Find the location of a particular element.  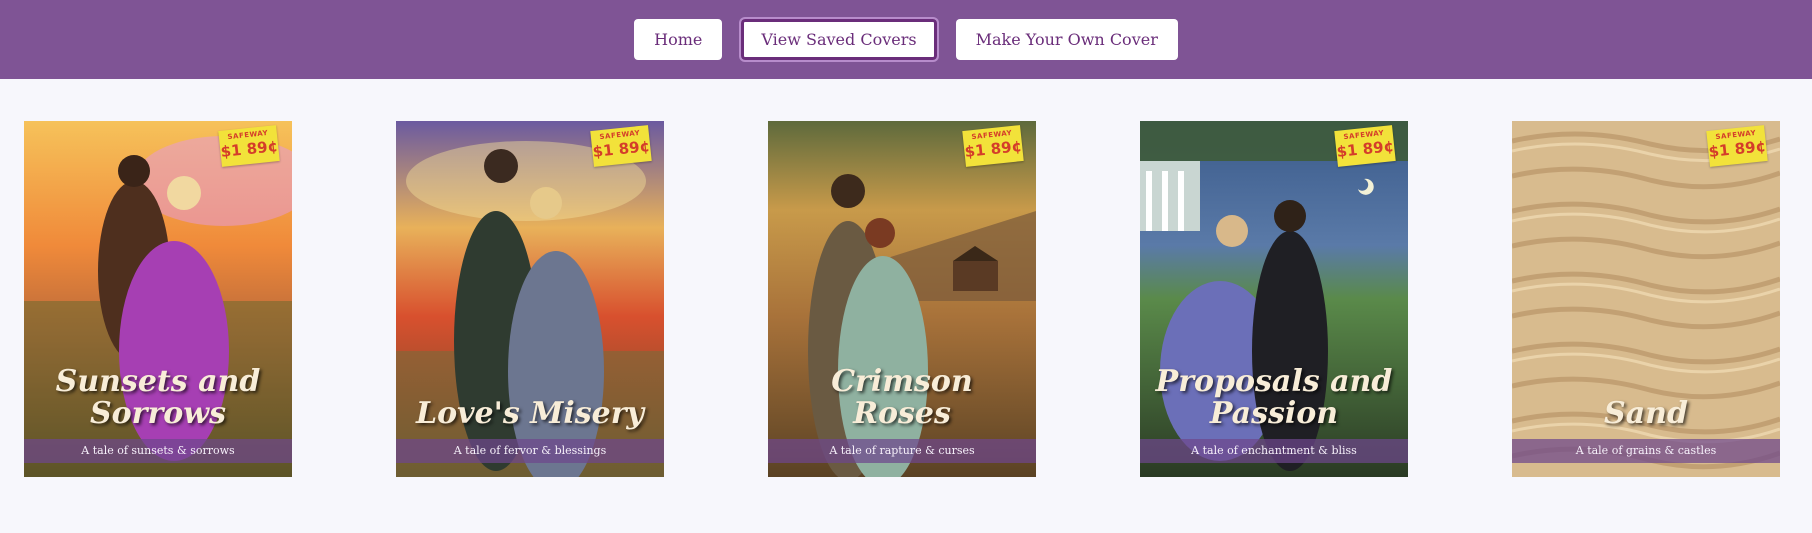

cover-tagline: A tale of rapture & curses is located at coordinates (902, 451).